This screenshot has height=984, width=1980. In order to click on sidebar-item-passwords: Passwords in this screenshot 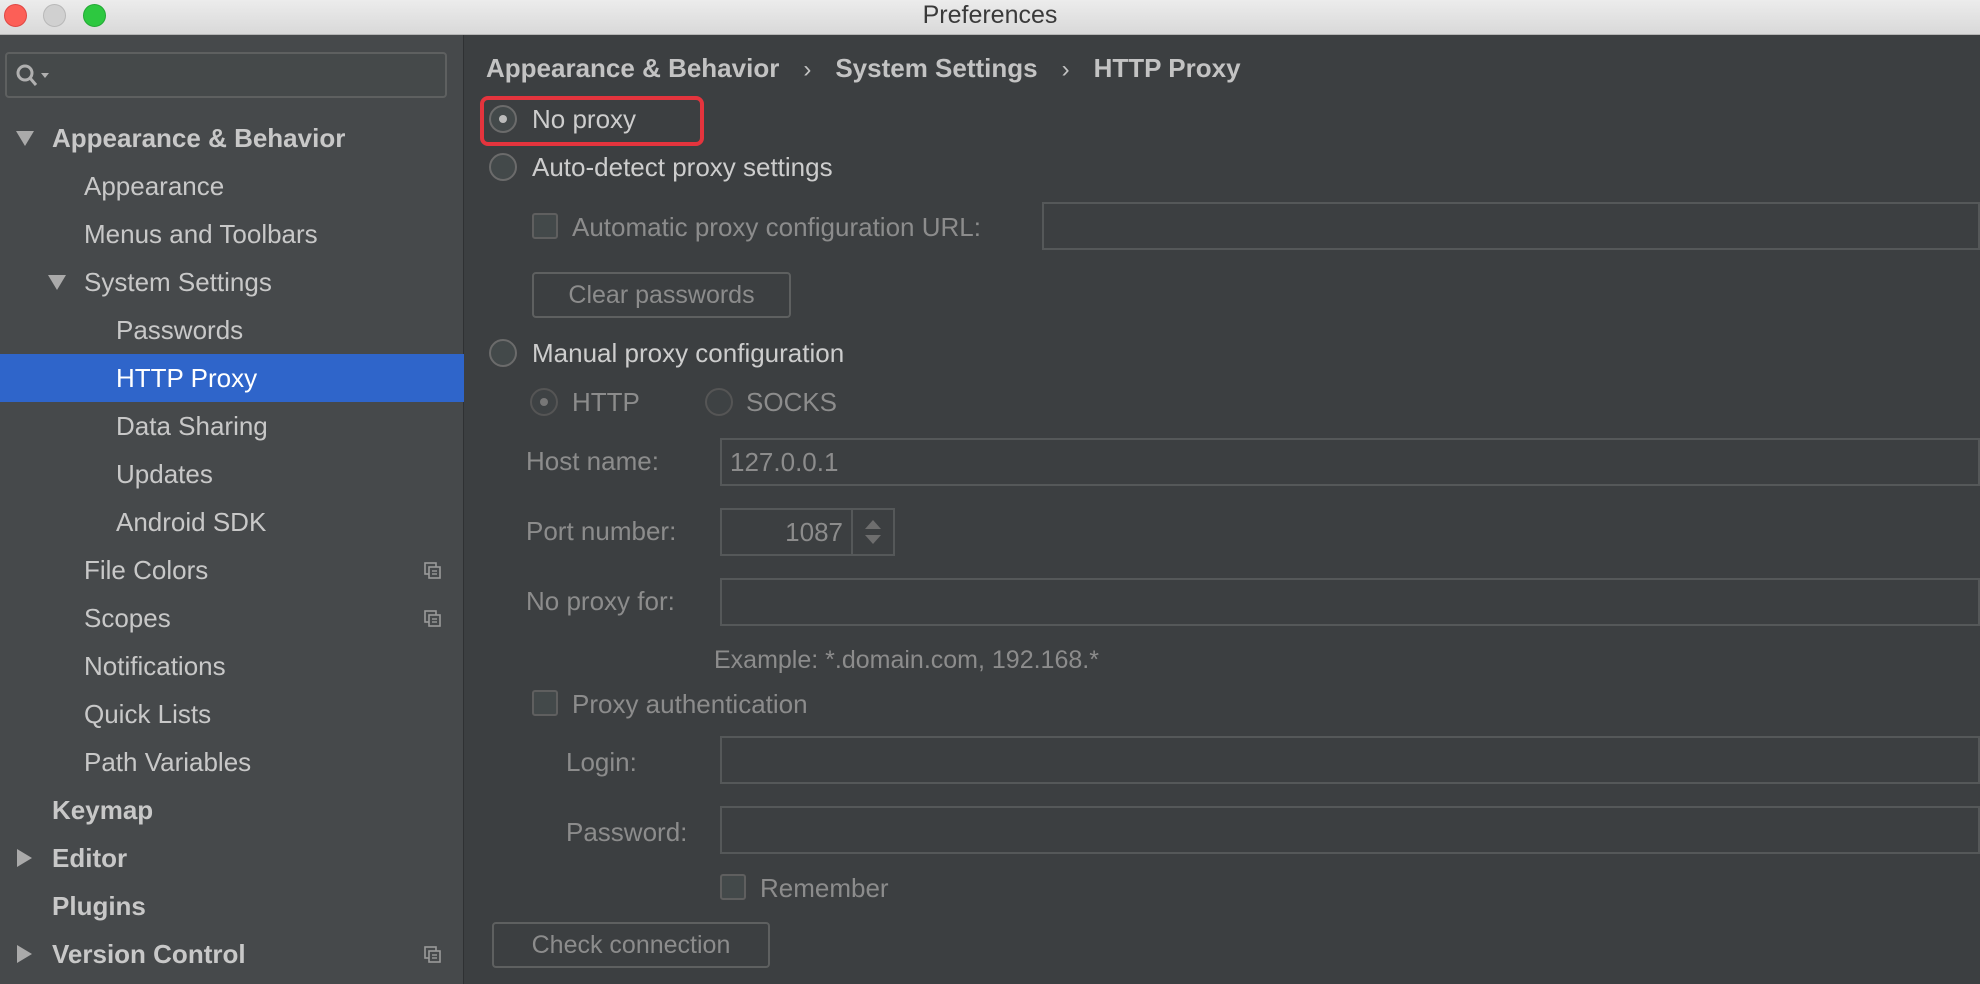, I will do `click(232, 330)`.